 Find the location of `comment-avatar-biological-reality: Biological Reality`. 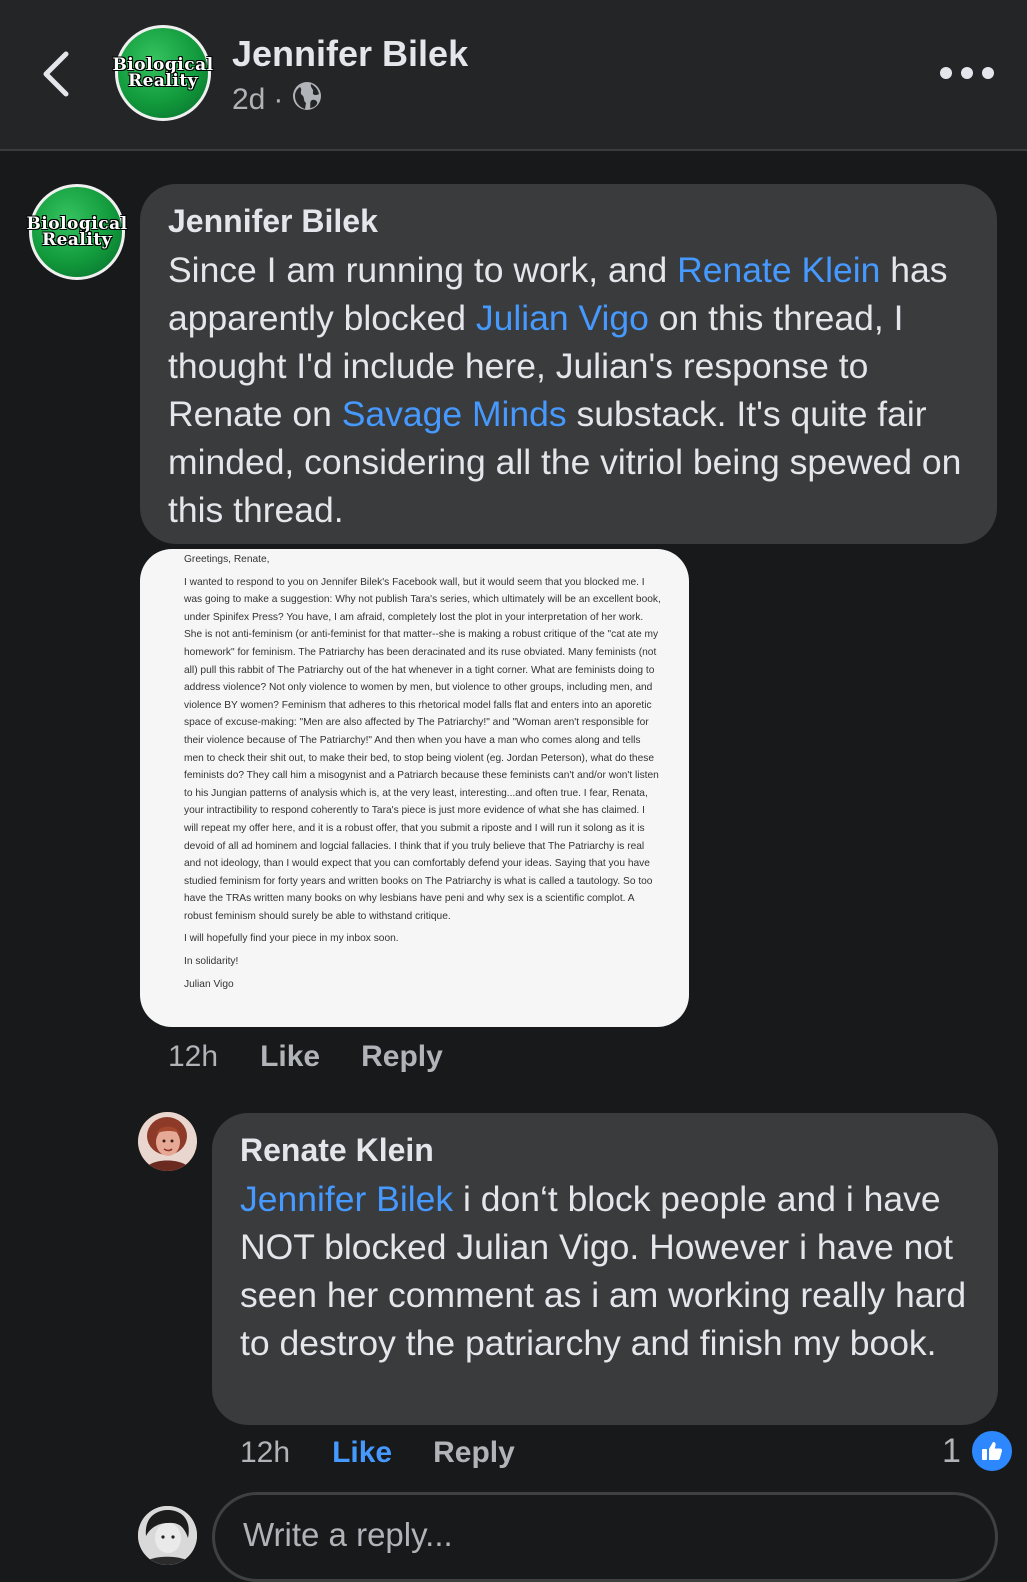

comment-avatar-biological-reality: Biological Reality is located at coordinates (76, 232).